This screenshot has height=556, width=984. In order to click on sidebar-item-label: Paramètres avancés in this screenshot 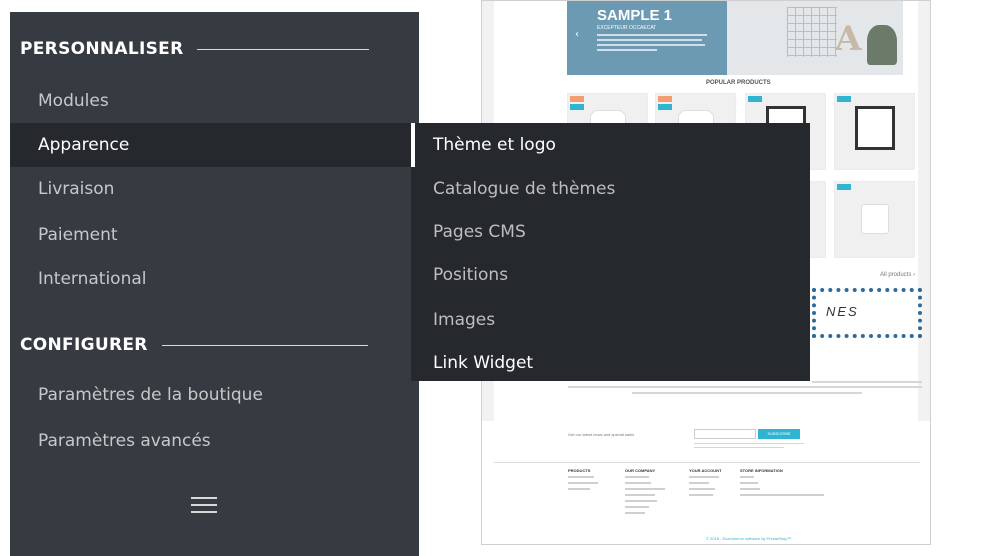, I will do `click(124, 441)`.